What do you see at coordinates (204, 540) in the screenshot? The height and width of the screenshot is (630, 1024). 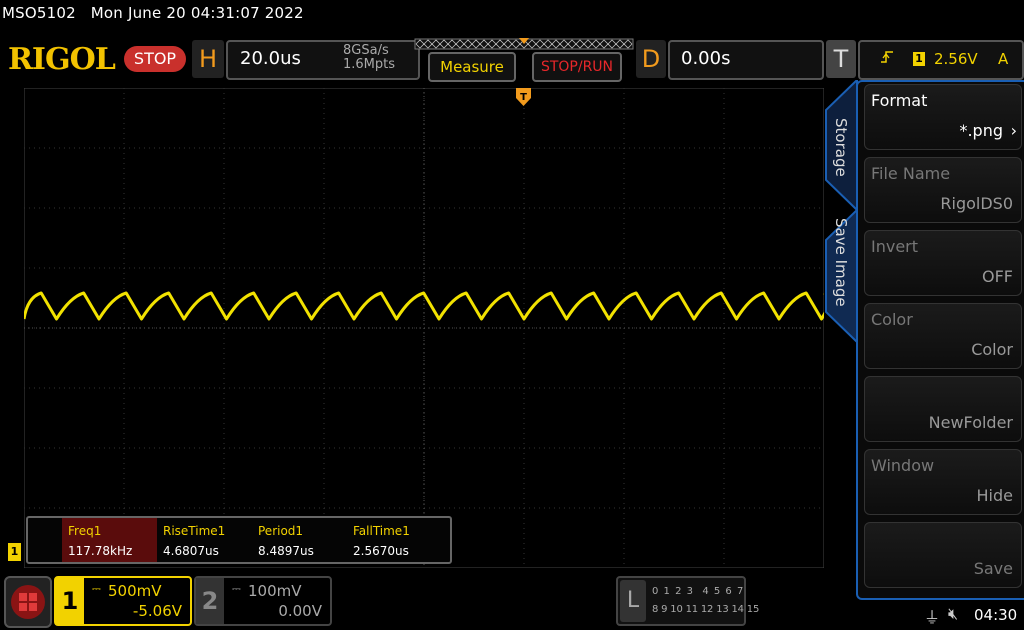 I see `measurement-risetime: RiseTime1 4.6807us` at bounding box center [204, 540].